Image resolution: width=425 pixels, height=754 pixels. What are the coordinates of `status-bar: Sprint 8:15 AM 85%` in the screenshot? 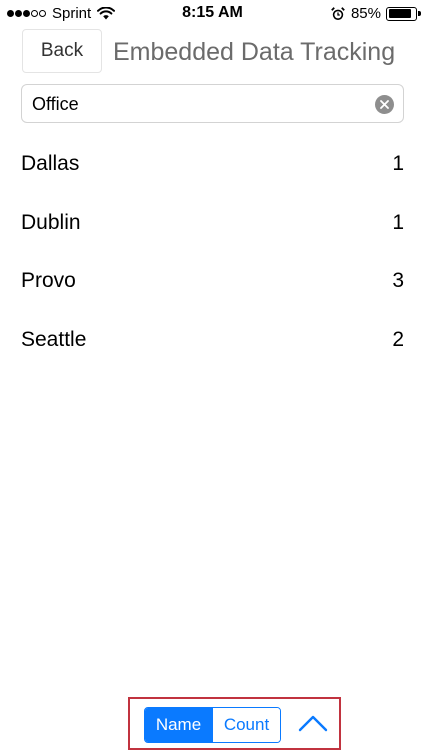 It's located at (212, 14).